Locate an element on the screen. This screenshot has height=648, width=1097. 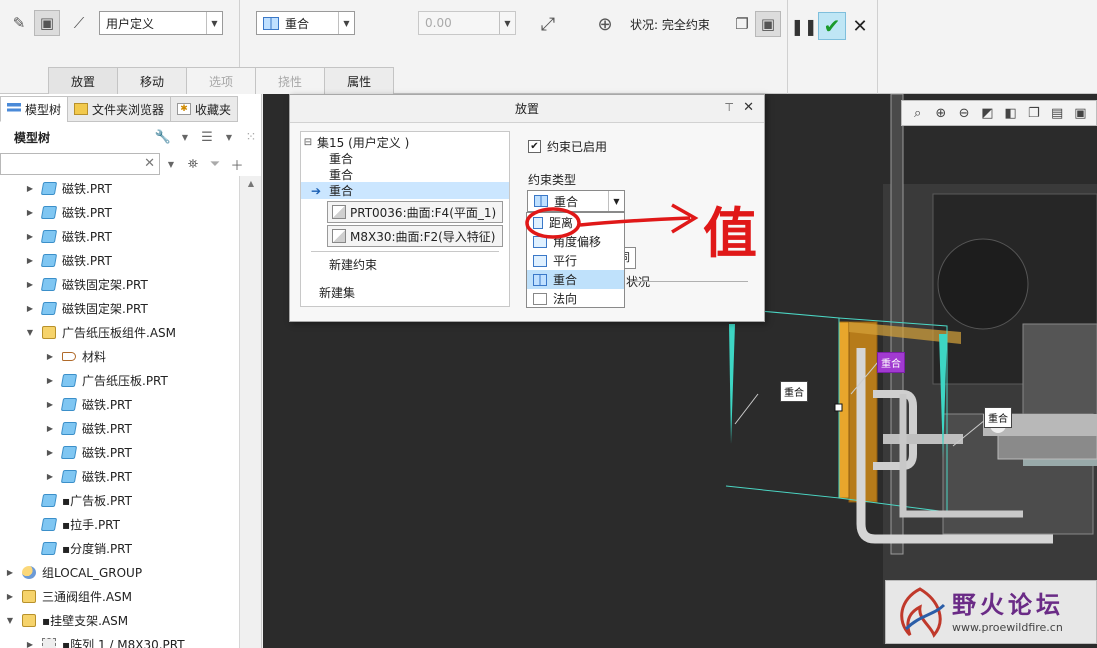
tab-model-tree: 模型树 is located at coordinates (34, 109).